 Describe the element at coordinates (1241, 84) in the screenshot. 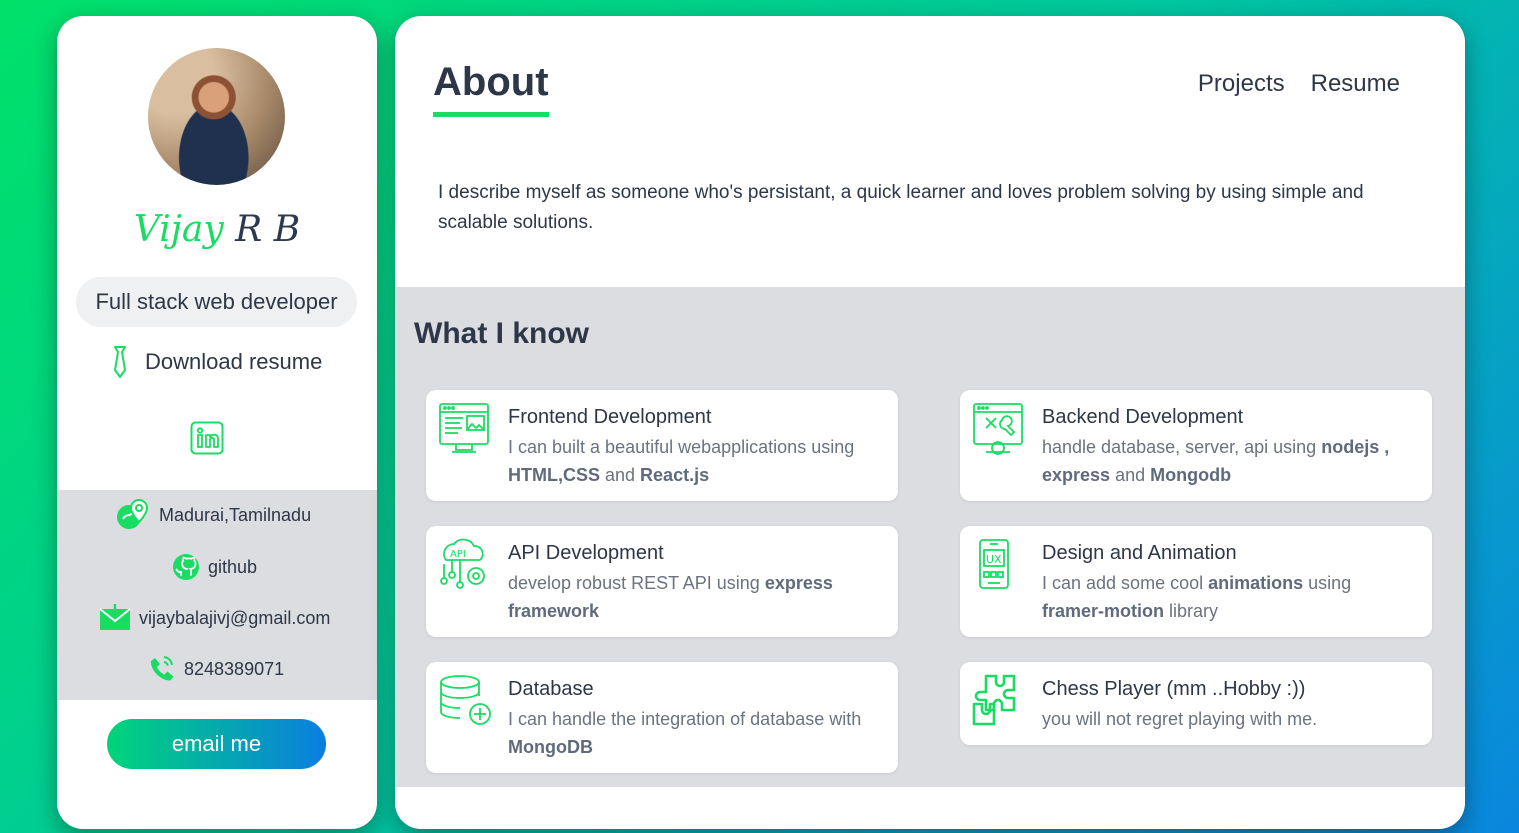

I see `nav-projects: Projects` at that location.